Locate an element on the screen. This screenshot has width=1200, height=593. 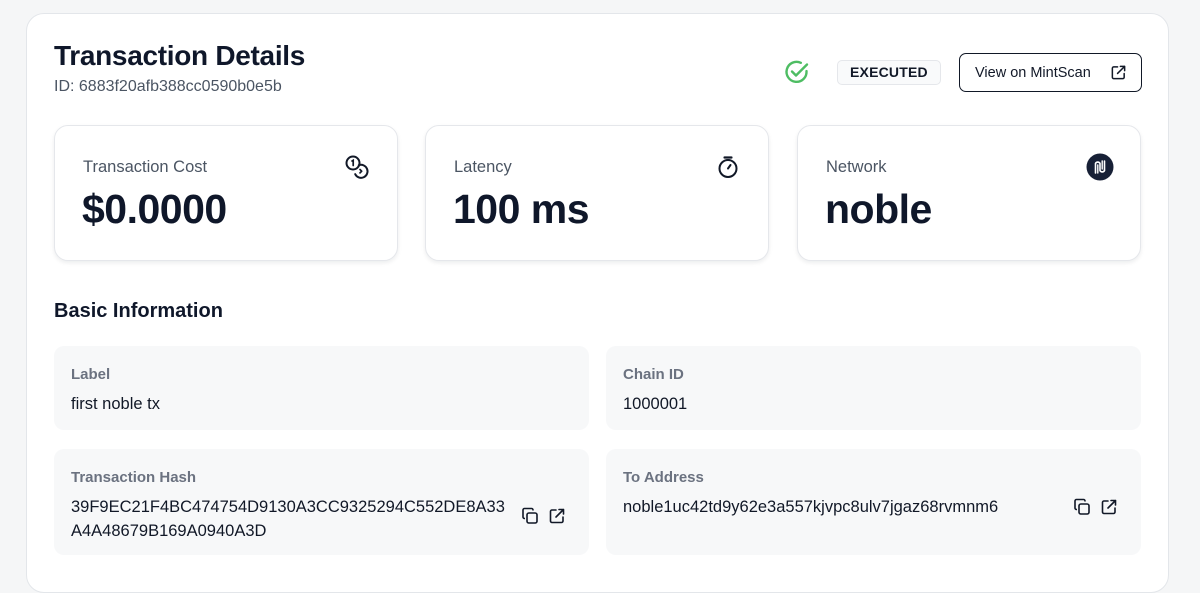
field-value: 1000001 is located at coordinates (655, 404).